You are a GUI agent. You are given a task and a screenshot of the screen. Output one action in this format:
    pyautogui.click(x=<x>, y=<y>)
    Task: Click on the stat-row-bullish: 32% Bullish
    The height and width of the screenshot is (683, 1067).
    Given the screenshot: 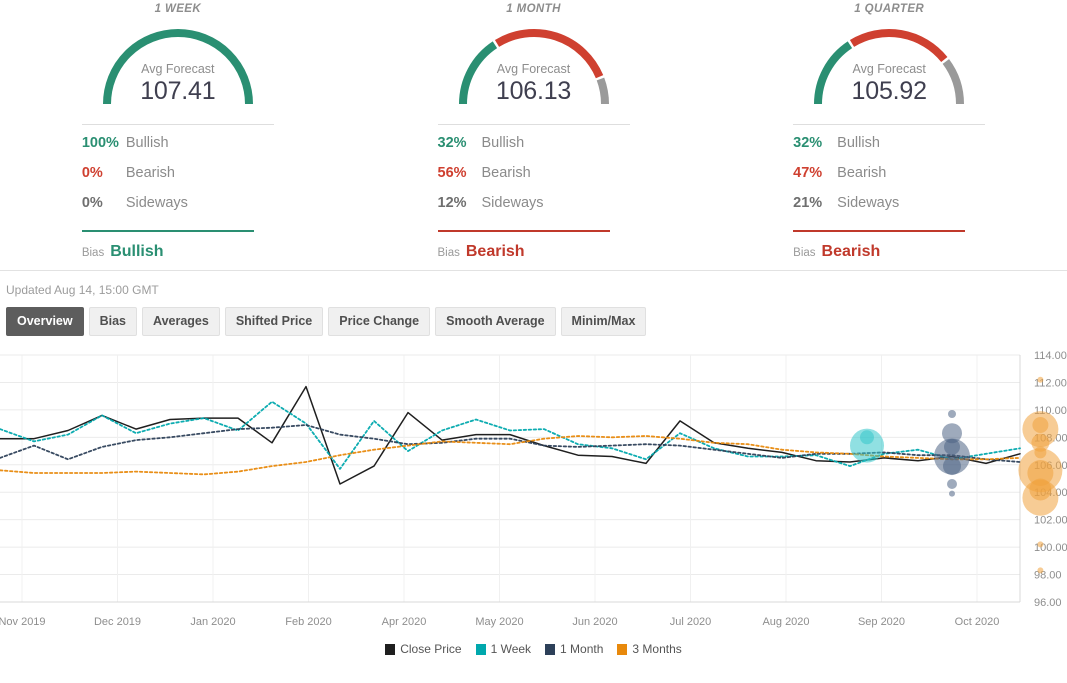 What is the action you would take?
    pyautogui.click(x=534, y=150)
    